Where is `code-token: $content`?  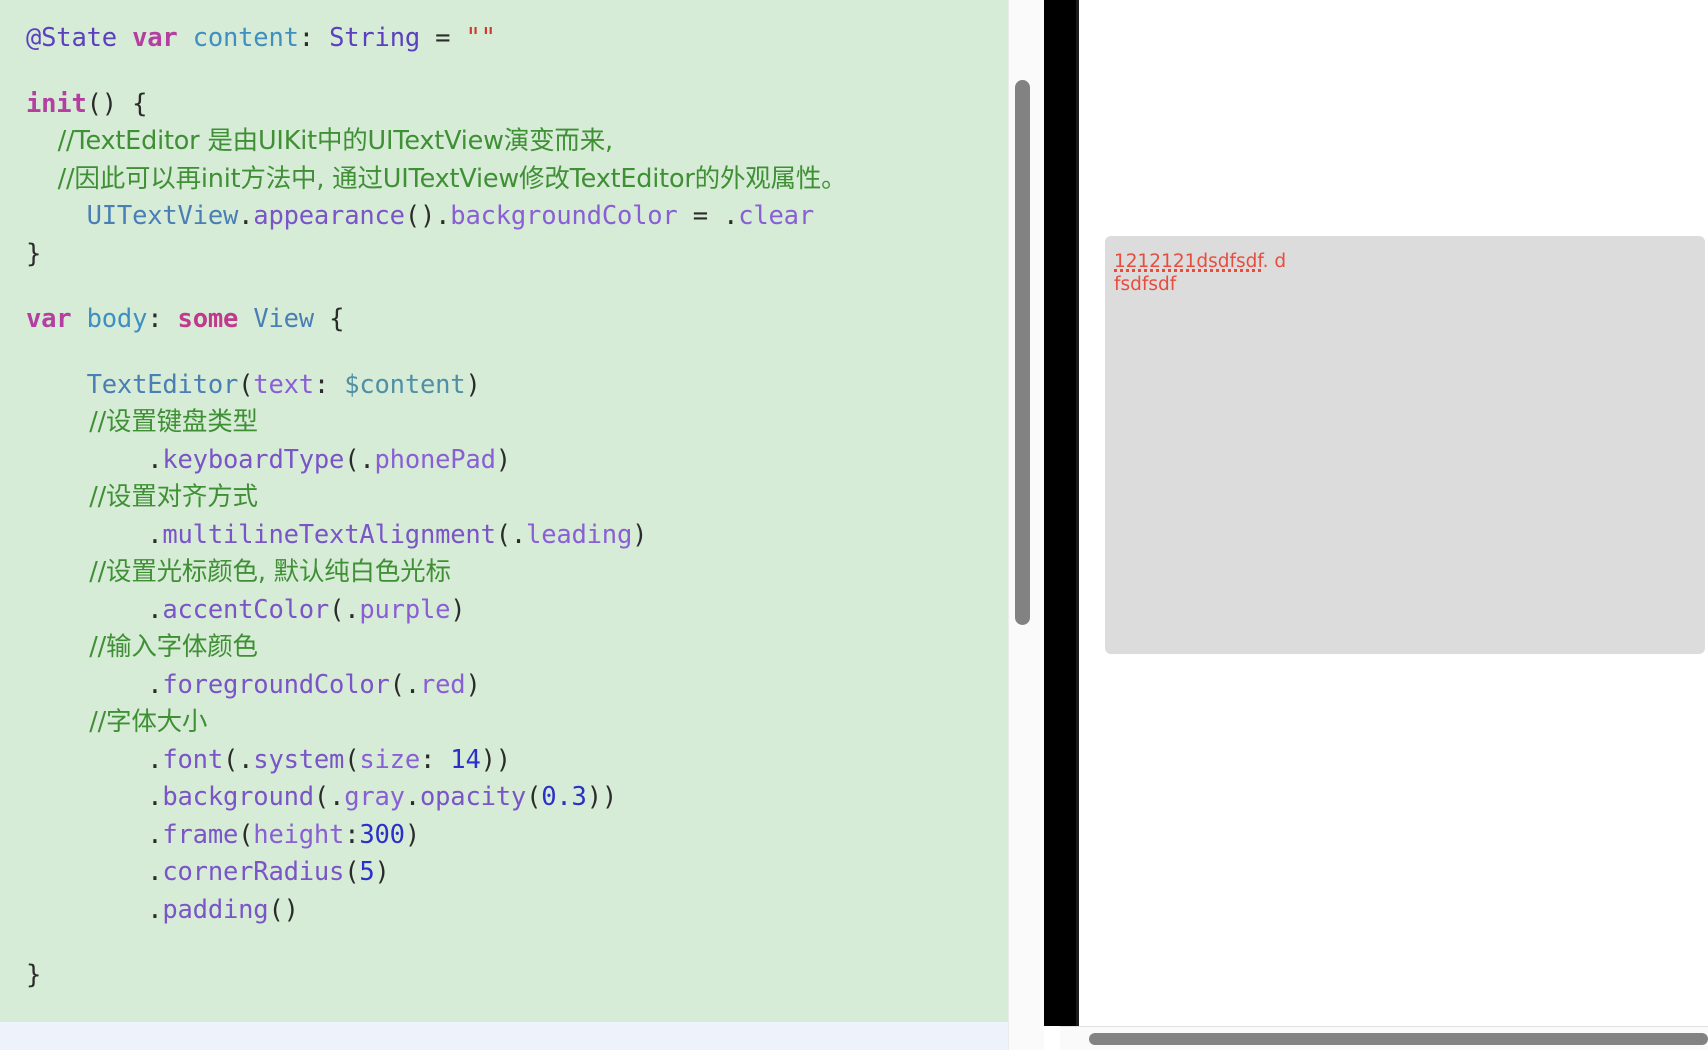 code-token: $content is located at coordinates (405, 384).